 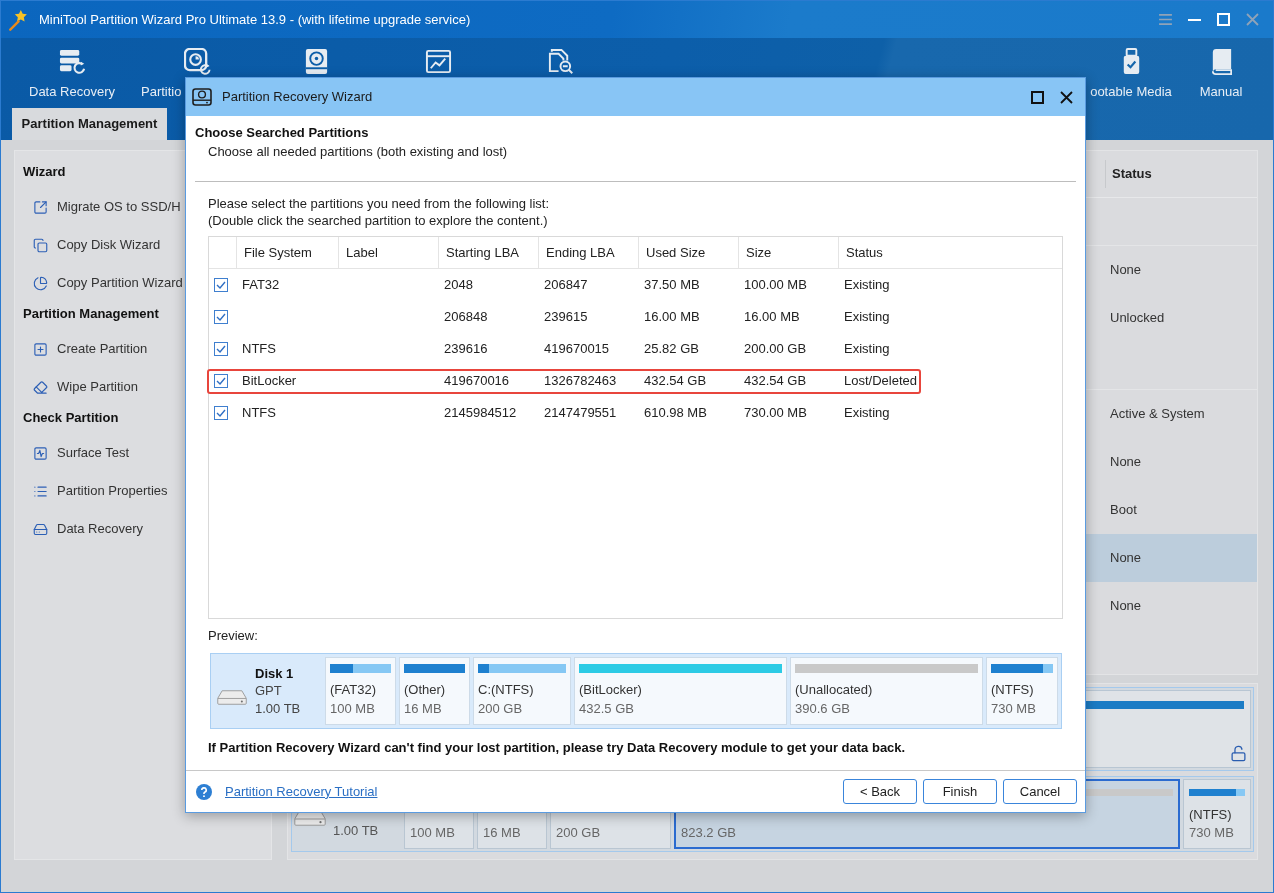 I want to click on plus-square-icon, so click(x=40, y=349).